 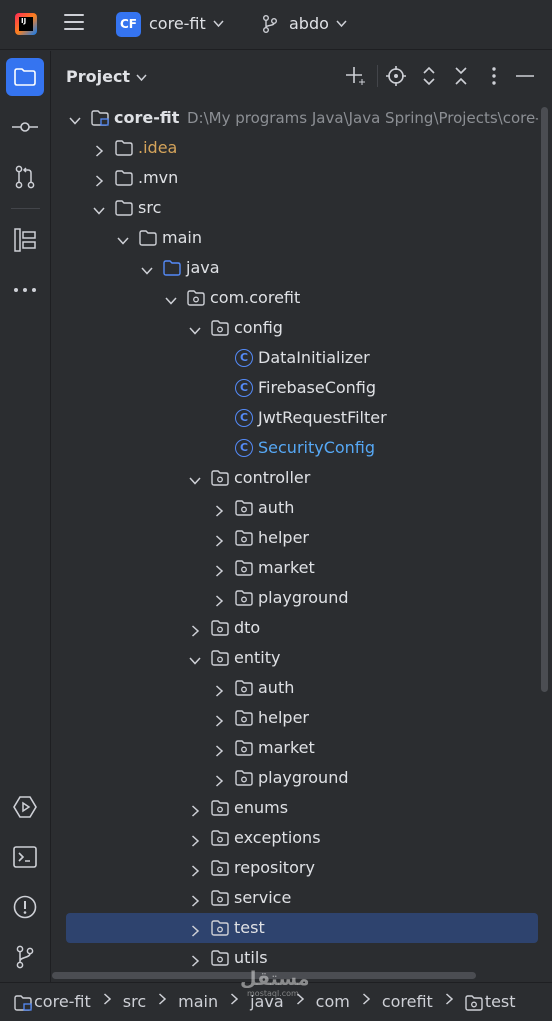 I want to click on breadcrumb-item: core-fit, so click(x=62, y=1001).